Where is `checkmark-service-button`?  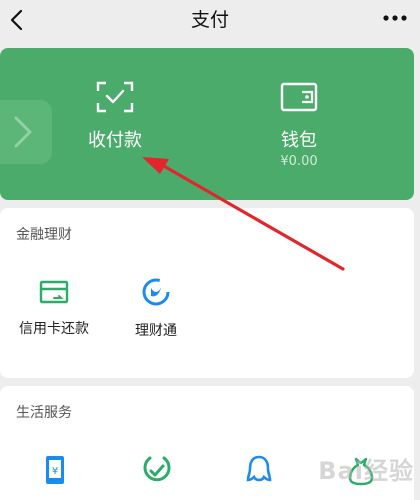
checkmark-service-button is located at coordinates (157, 472).